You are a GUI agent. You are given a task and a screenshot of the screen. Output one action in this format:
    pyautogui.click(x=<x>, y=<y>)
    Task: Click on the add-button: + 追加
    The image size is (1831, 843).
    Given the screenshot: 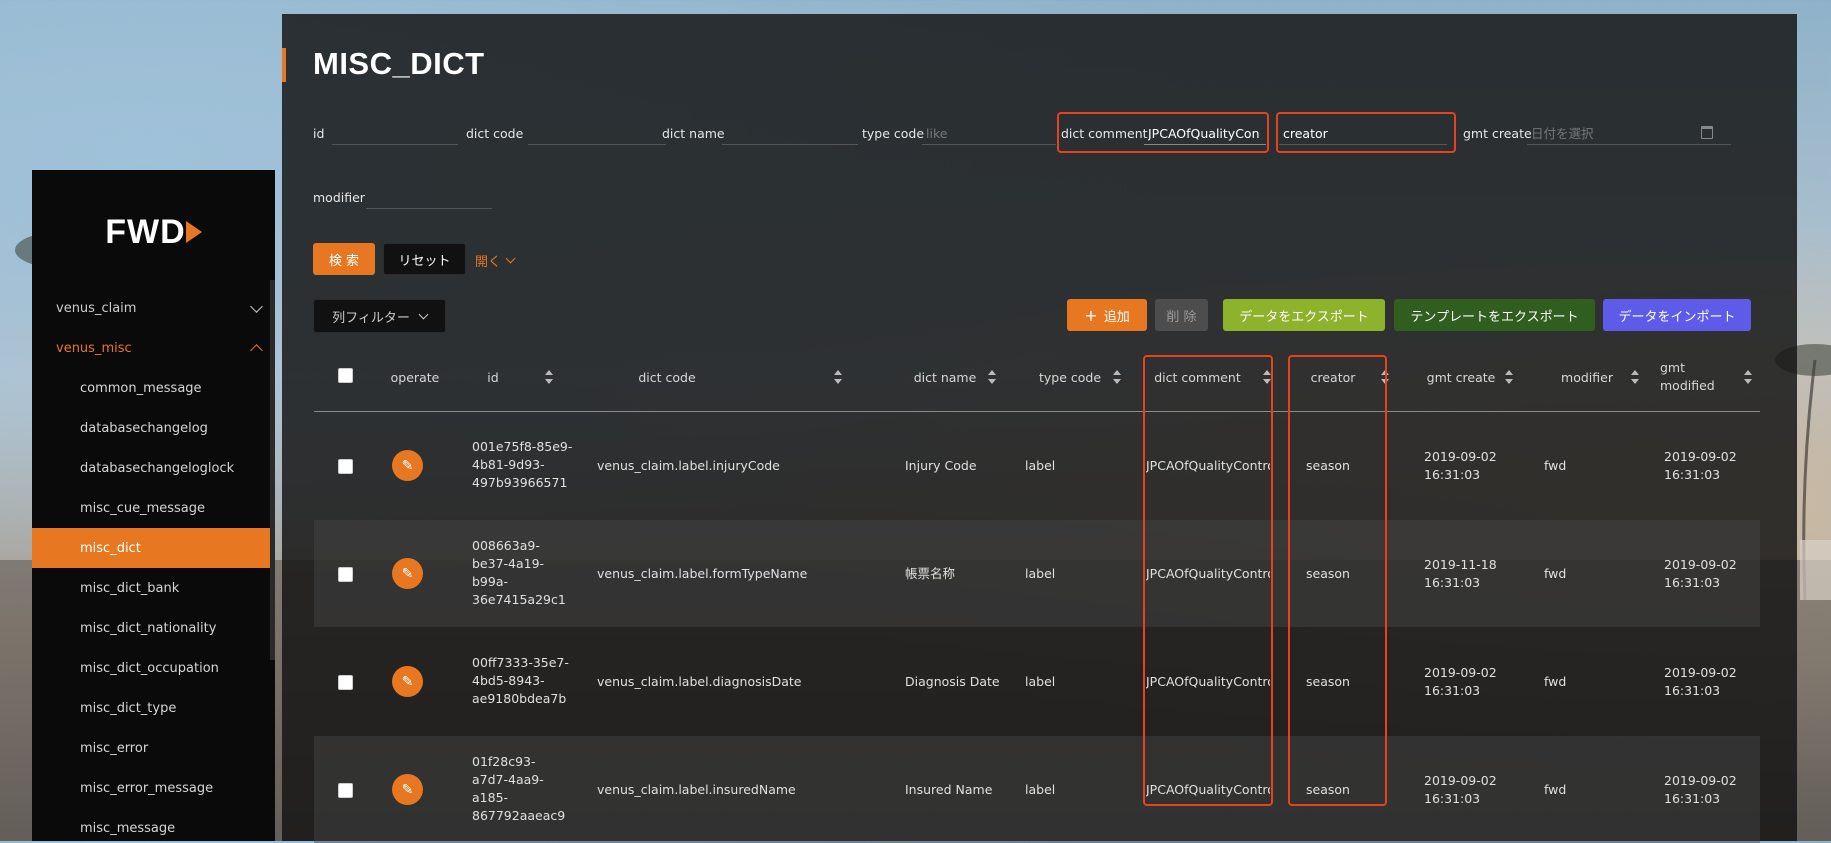 What is the action you would take?
    pyautogui.click(x=1107, y=315)
    